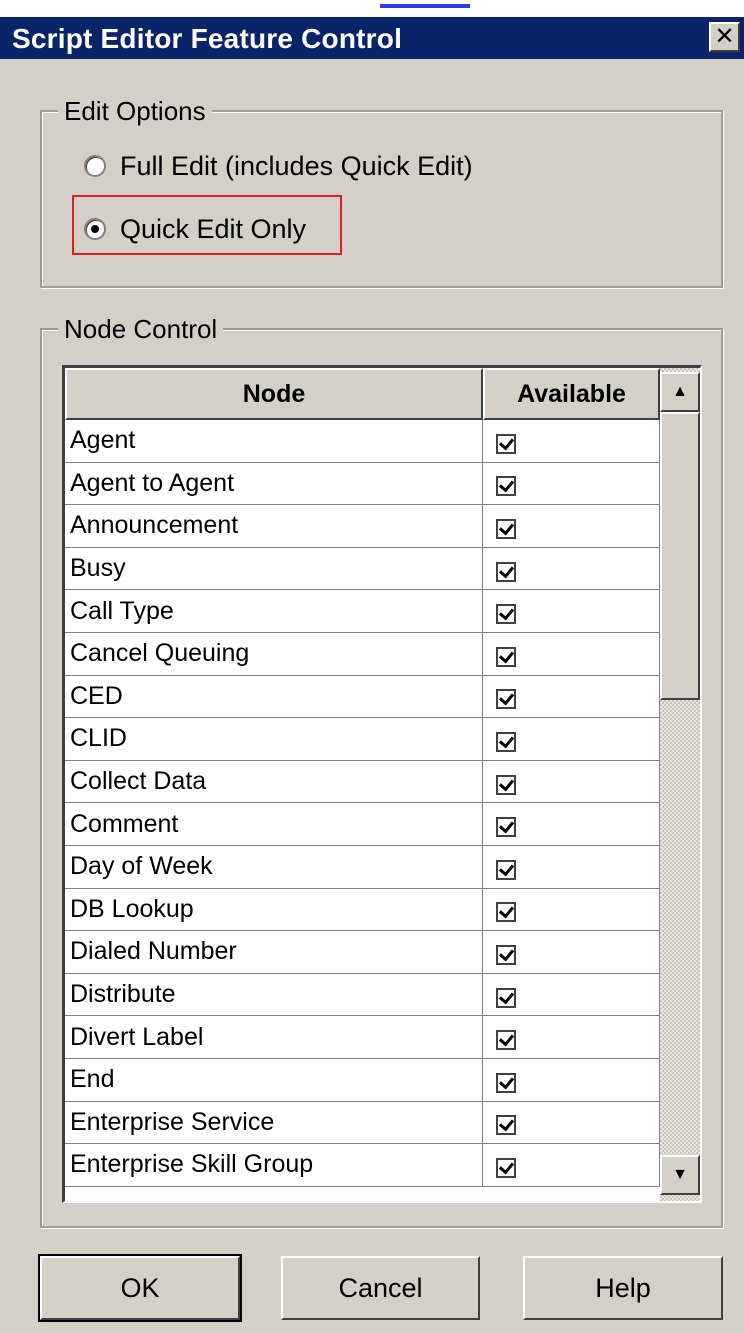 This screenshot has height=1333, width=744. I want to click on node-name-cell: CED, so click(274, 697).